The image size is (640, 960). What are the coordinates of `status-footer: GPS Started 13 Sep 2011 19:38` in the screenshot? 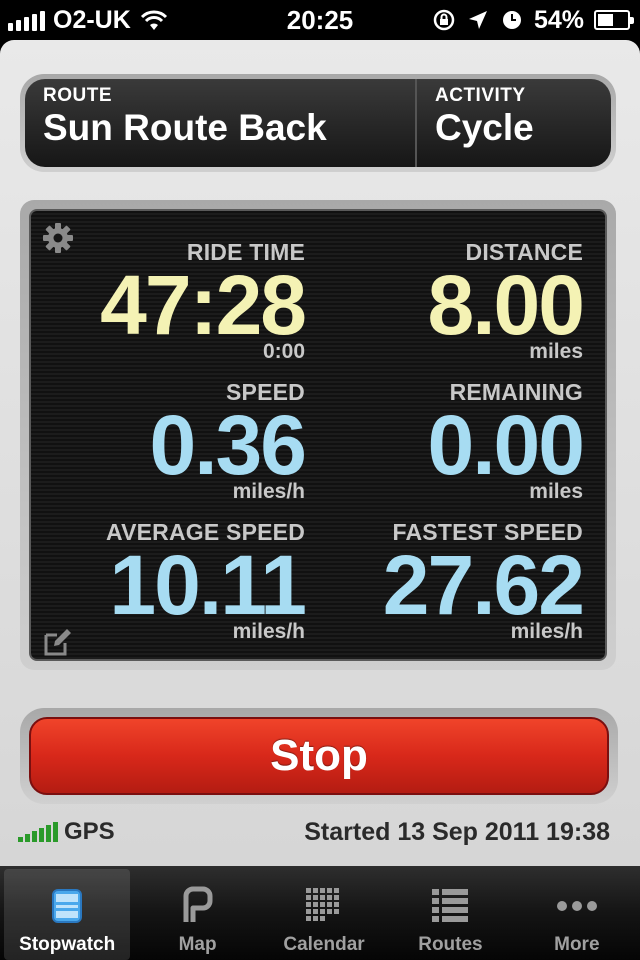 It's located at (314, 832).